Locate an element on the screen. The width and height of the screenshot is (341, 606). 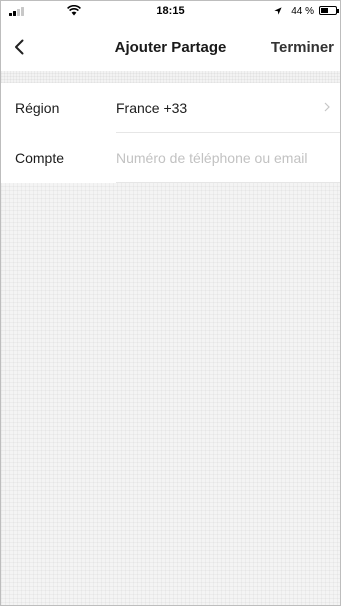
done-button: Terminer is located at coordinates (302, 47).